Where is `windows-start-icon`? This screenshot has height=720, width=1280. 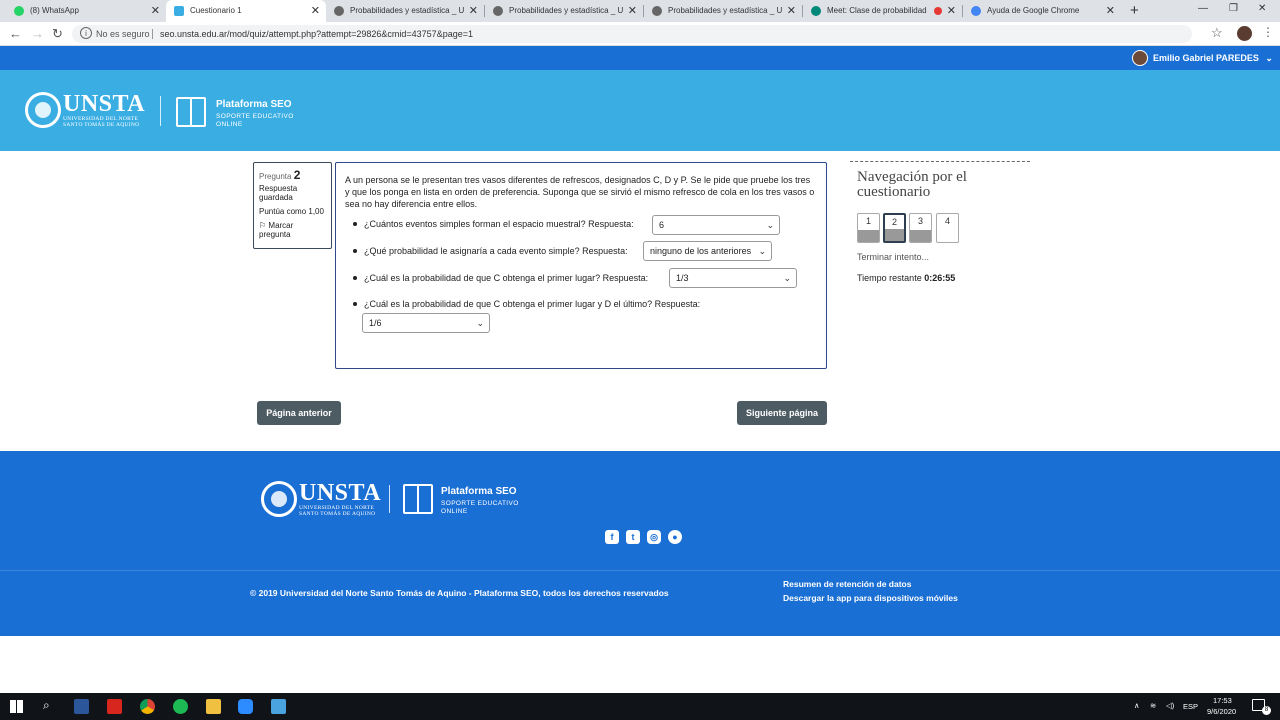 windows-start-icon is located at coordinates (16, 706).